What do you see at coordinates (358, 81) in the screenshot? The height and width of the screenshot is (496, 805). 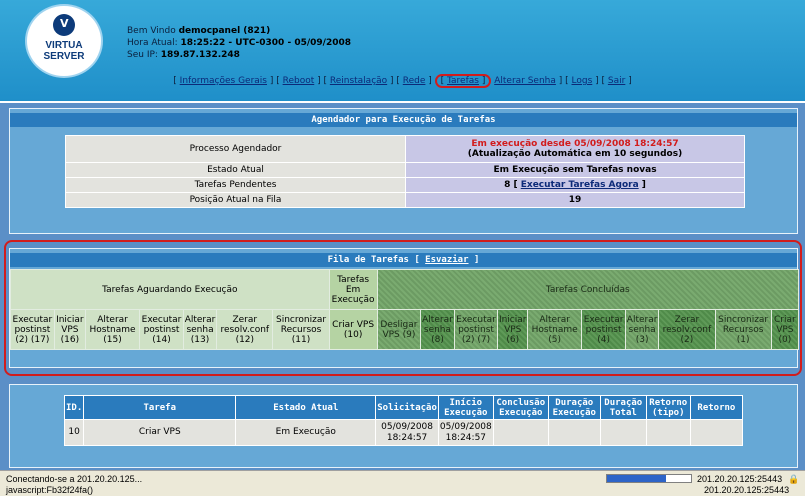 I see `nav-reinstalacao: Reinstalação` at bounding box center [358, 81].